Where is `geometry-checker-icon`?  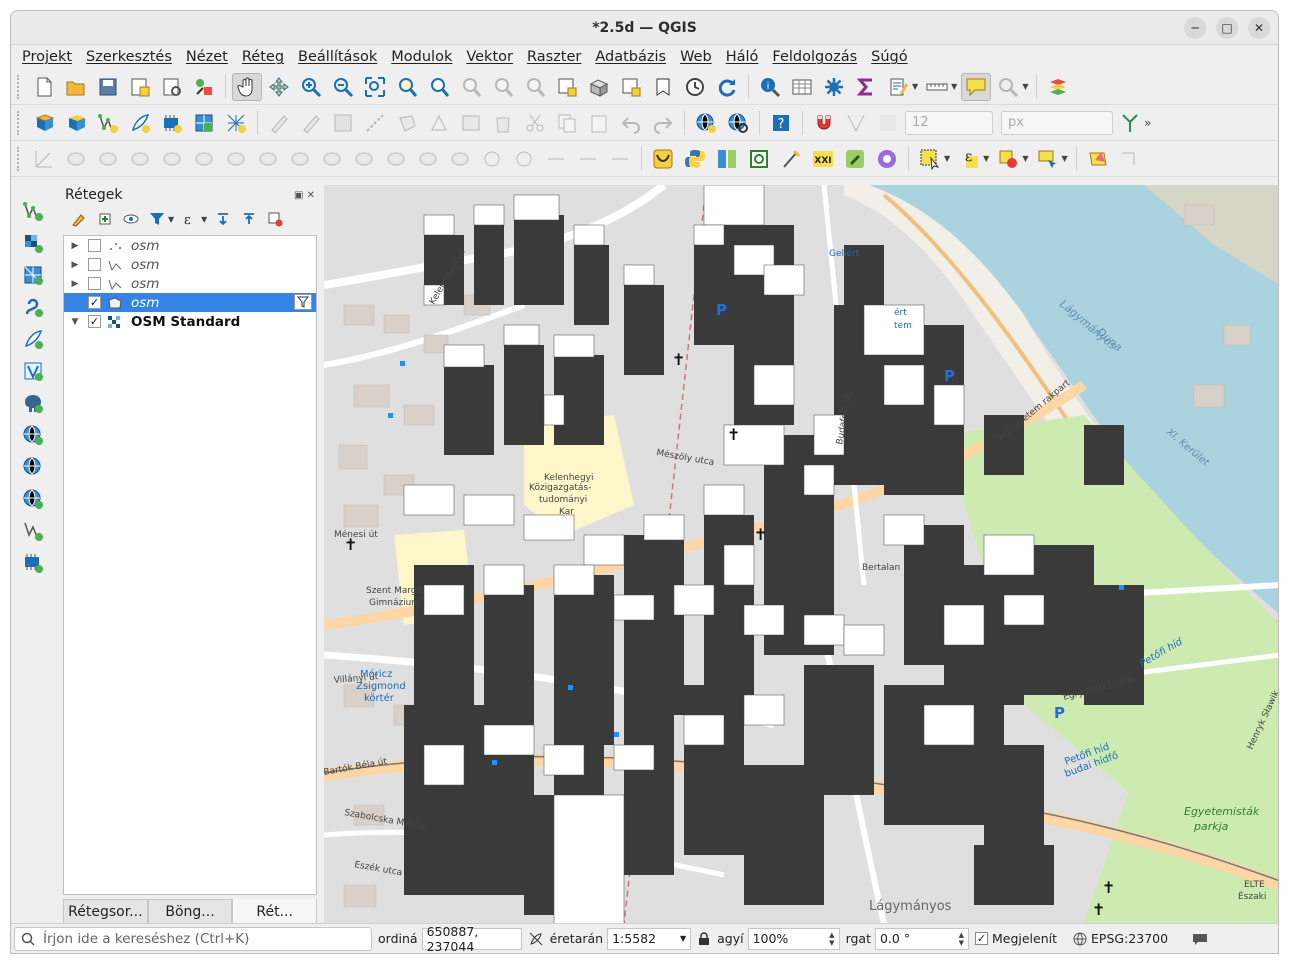
geometry-checker-icon is located at coordinates (1098, 159).